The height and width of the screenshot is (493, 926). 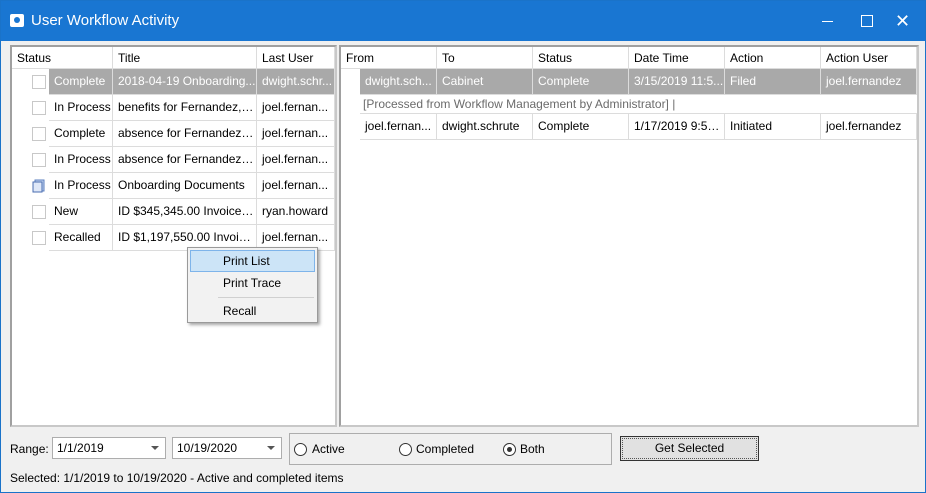 What do you see at coordinates (328, 449) in the screenshot?
I see `radio-label-active: Active` at bounding box center [328, 449].